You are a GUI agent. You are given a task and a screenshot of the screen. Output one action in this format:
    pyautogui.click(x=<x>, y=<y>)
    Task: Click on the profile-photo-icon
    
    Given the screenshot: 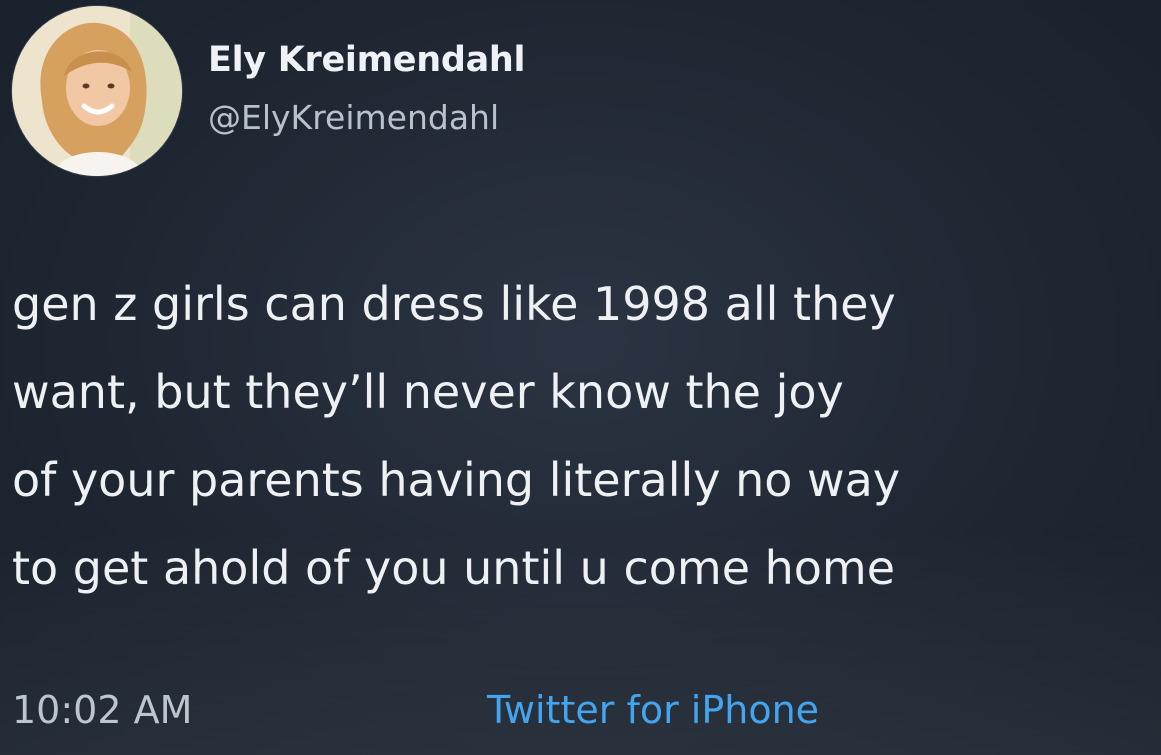 What is the action you would take?
    pyautogui.click(x=97, y=91)
    